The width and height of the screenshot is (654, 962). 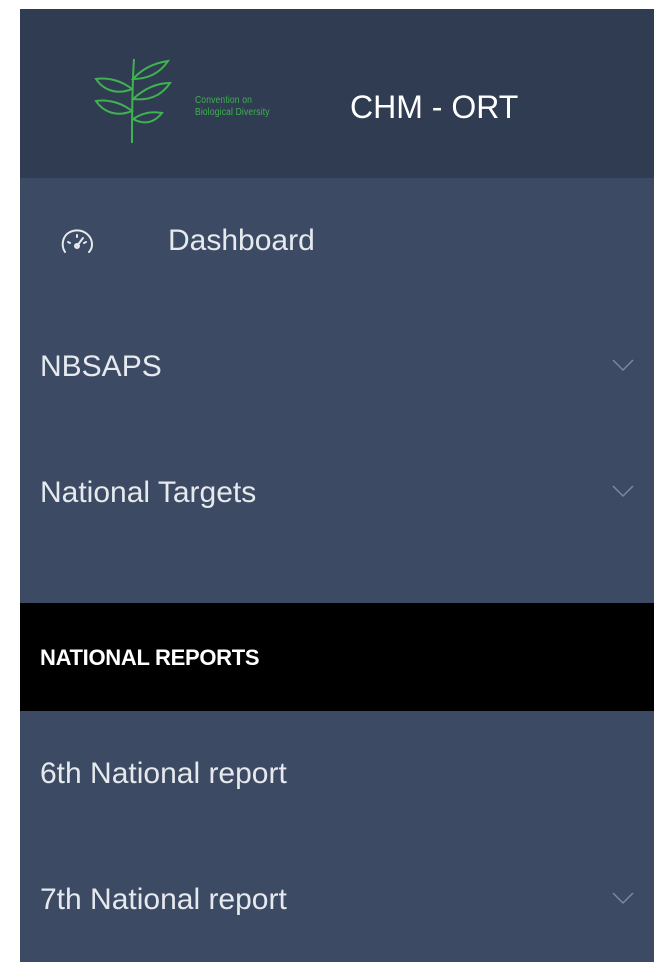 I want to click on nav-label-dashboard: Dashboard, so click(x=241, y=240).